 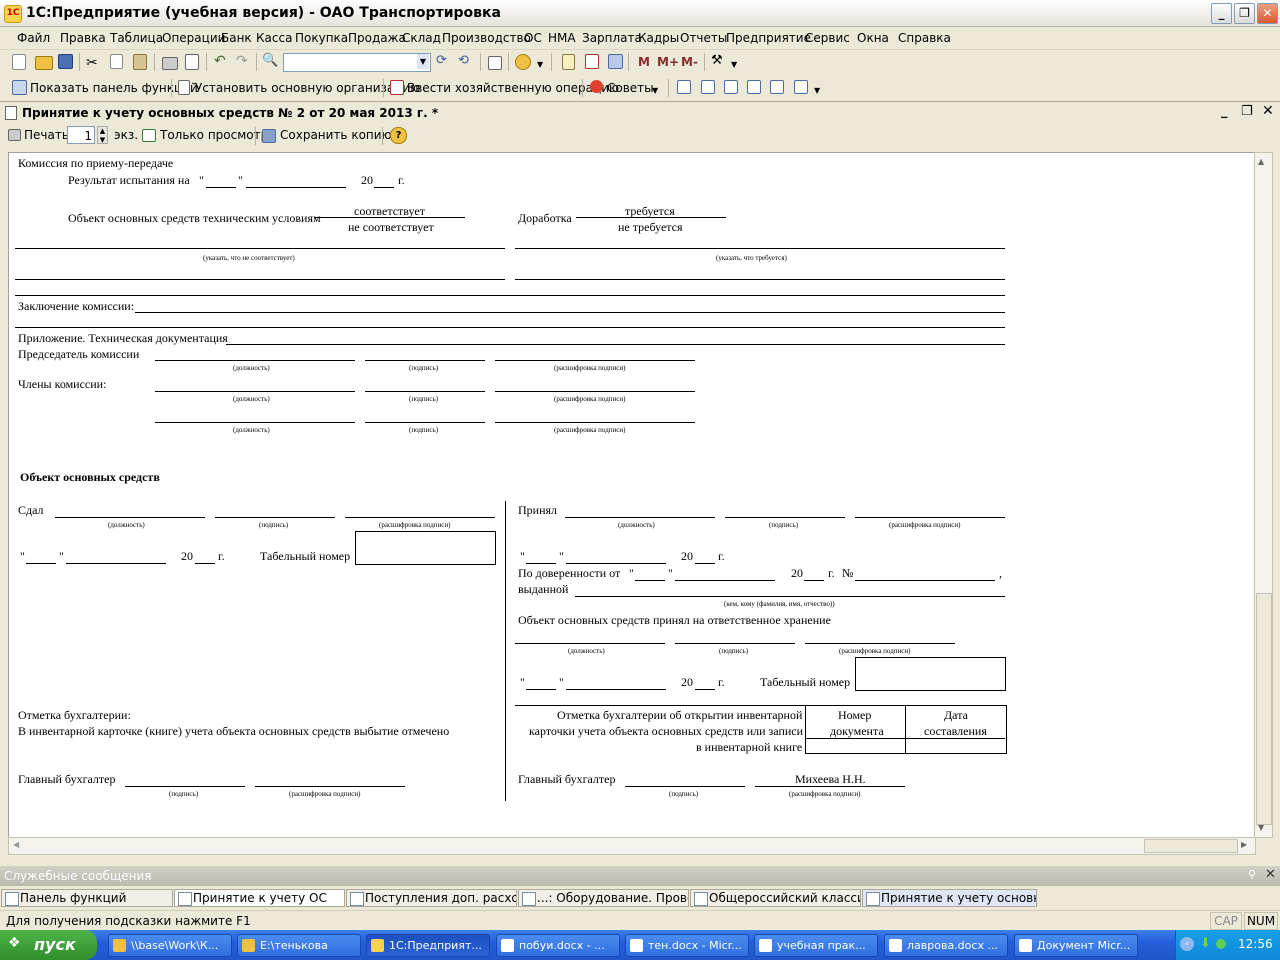 What do you see at coordinates (16, 844) in the screenshot?
I see `scroll-left-icon: ◀` at bounding box center [16, 844].